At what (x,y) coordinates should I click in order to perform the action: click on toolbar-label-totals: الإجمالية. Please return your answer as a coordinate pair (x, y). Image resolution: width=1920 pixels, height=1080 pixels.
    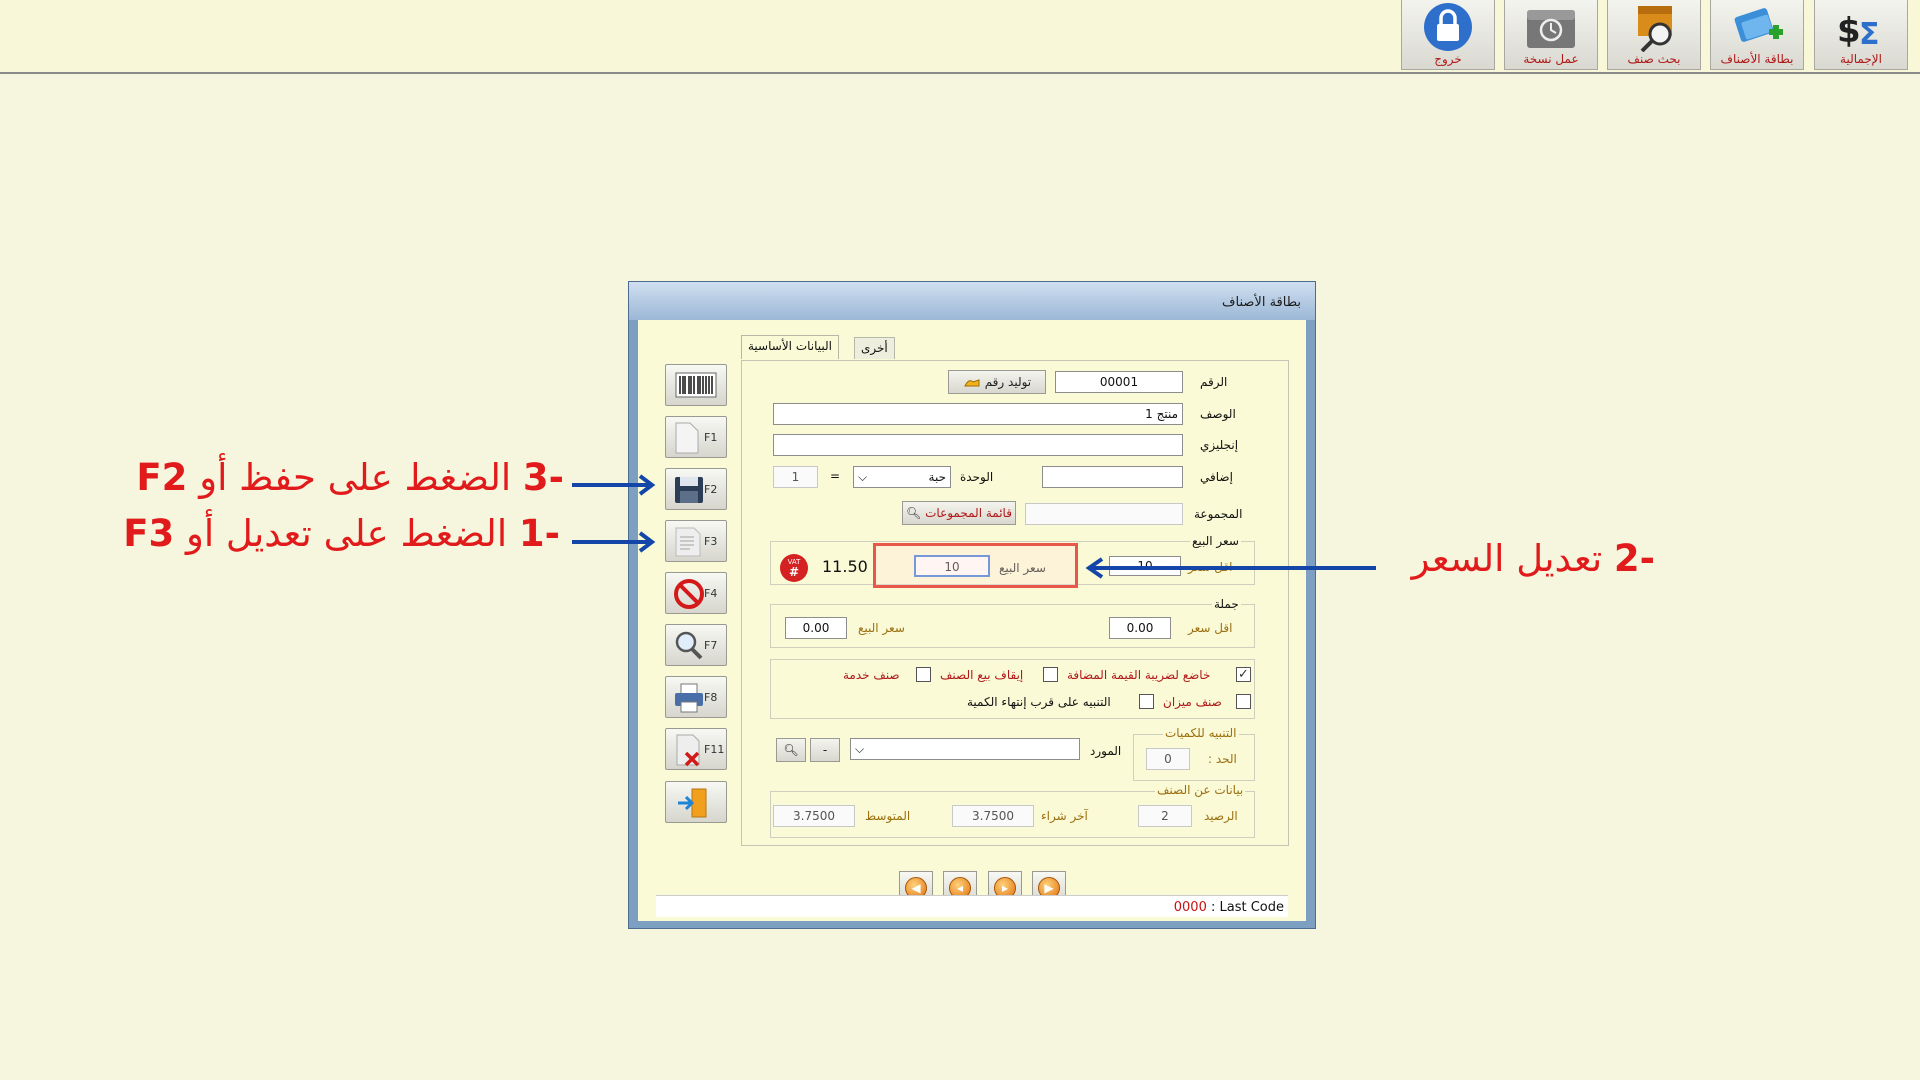
    Looking at the image, I should click on (1861, 59).